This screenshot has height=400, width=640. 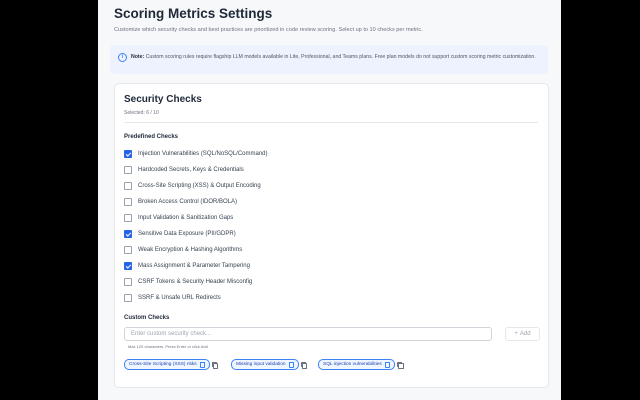 I want to click on check-row: Mass Assignment & Parameter Tampering, so click(x=187, y=266).